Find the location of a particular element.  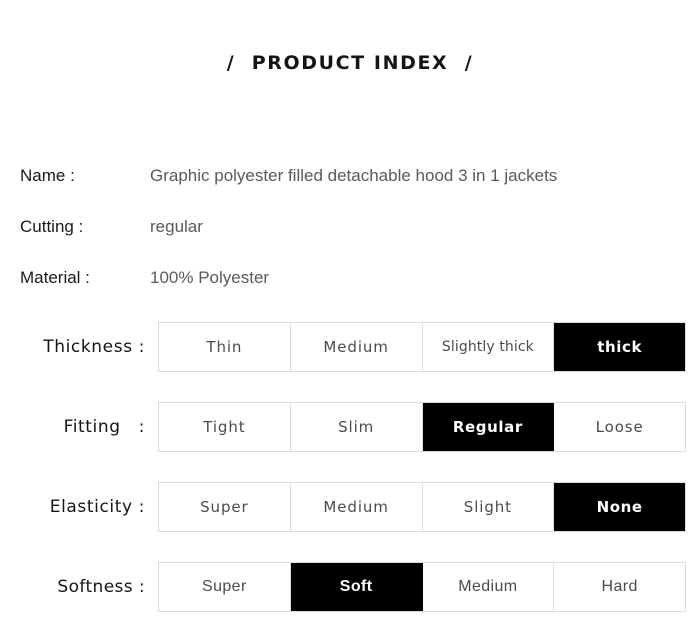

info-row-cutting: Cutting : regular is located at coordinates (350, 226).